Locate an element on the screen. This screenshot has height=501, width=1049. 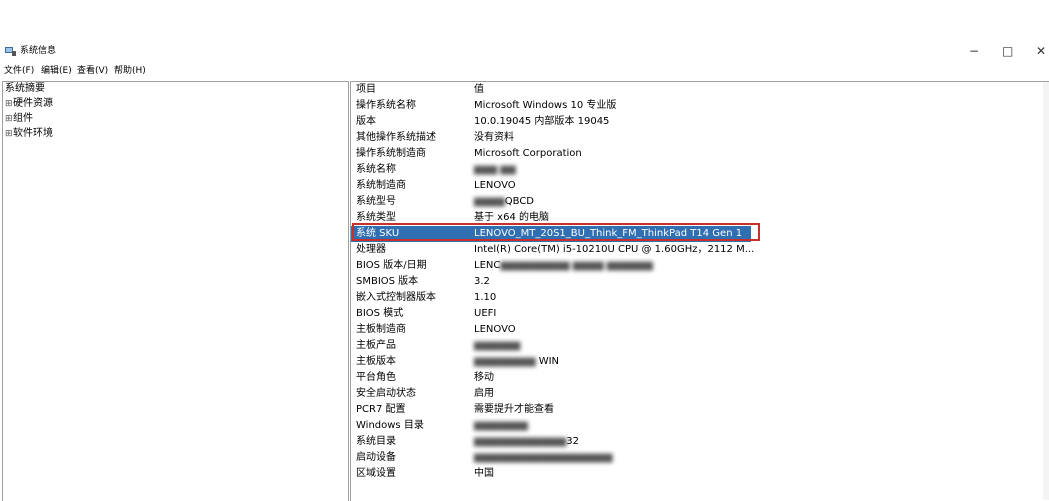
row-item: 区域设置 is located at coordinates (376, 473).